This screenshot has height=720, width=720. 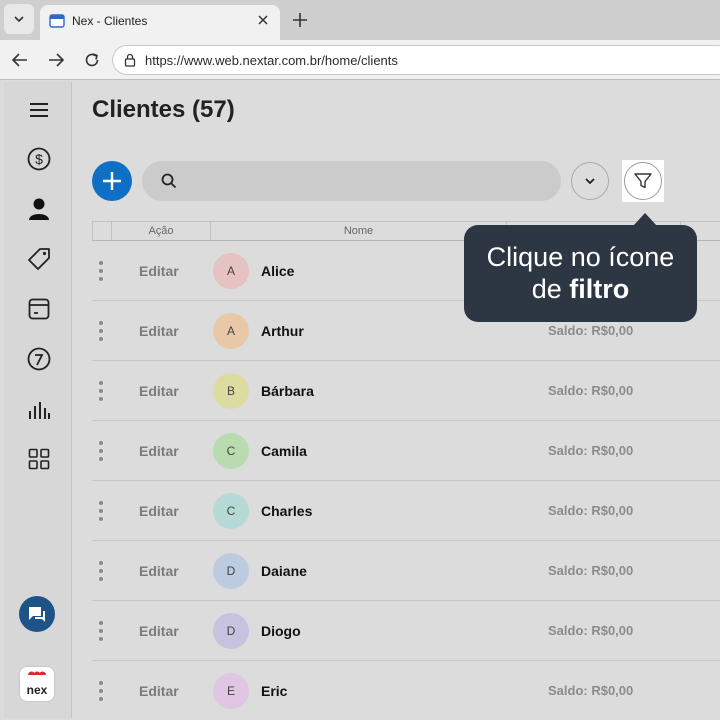 I want to click on search-icon, so click(x=169, y=181).